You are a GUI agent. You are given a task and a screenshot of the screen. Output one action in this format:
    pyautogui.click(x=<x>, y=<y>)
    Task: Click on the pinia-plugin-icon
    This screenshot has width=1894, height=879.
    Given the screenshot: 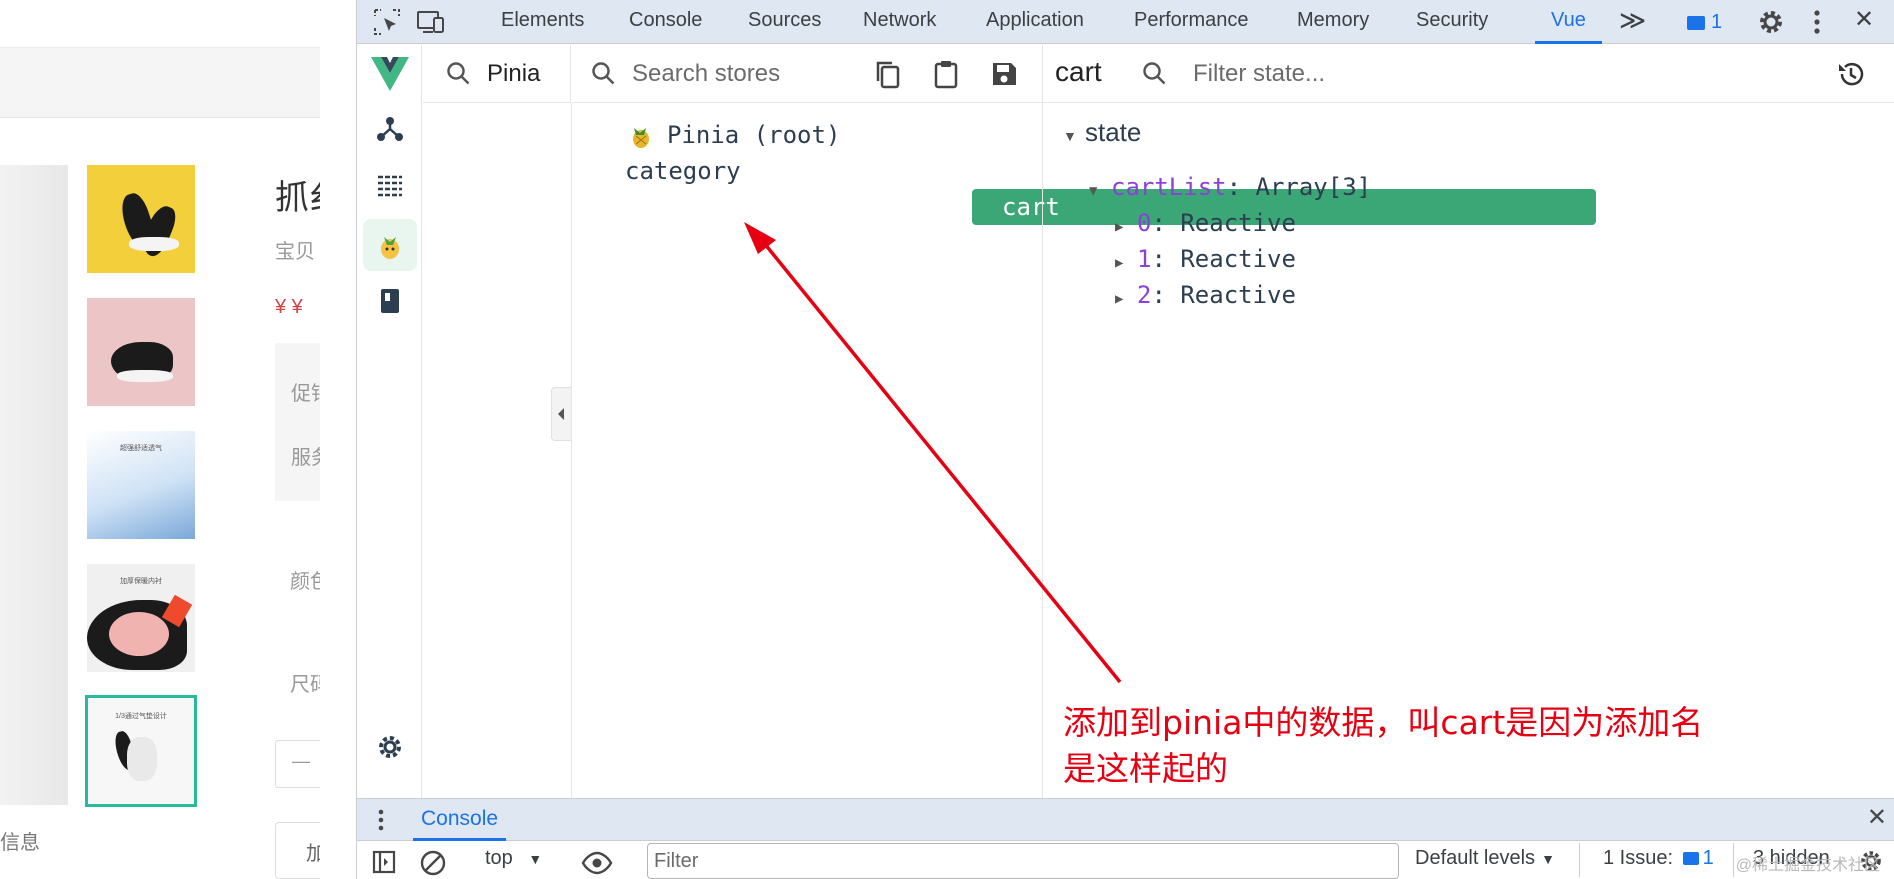 What is the action you would take?
    pyautogui.click(x=390, y=245)
    